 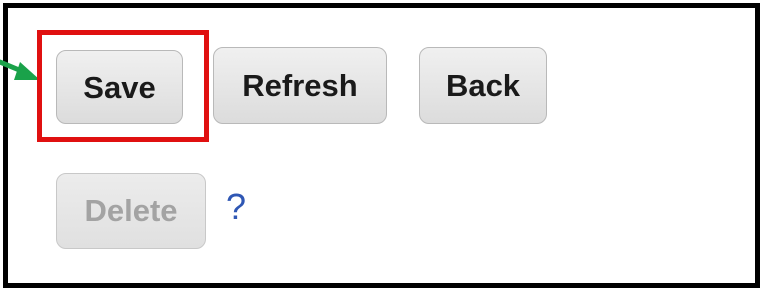 I want to click on delete-button: Delete, so click(x=131, y=211).